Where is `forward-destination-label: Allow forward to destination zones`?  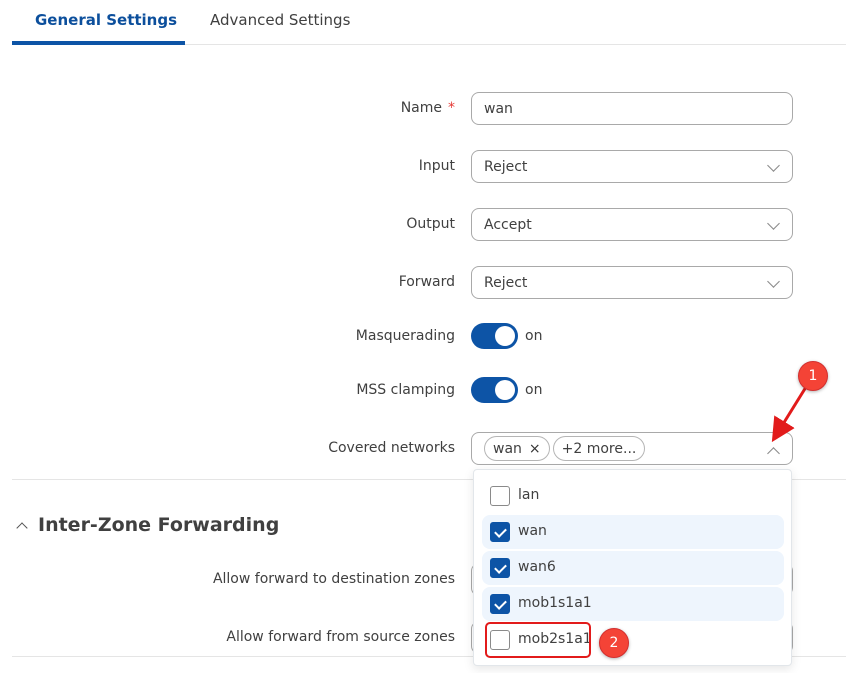
forward-destination-label: Allow forward to destination zones is located at coordinates (333, 579).